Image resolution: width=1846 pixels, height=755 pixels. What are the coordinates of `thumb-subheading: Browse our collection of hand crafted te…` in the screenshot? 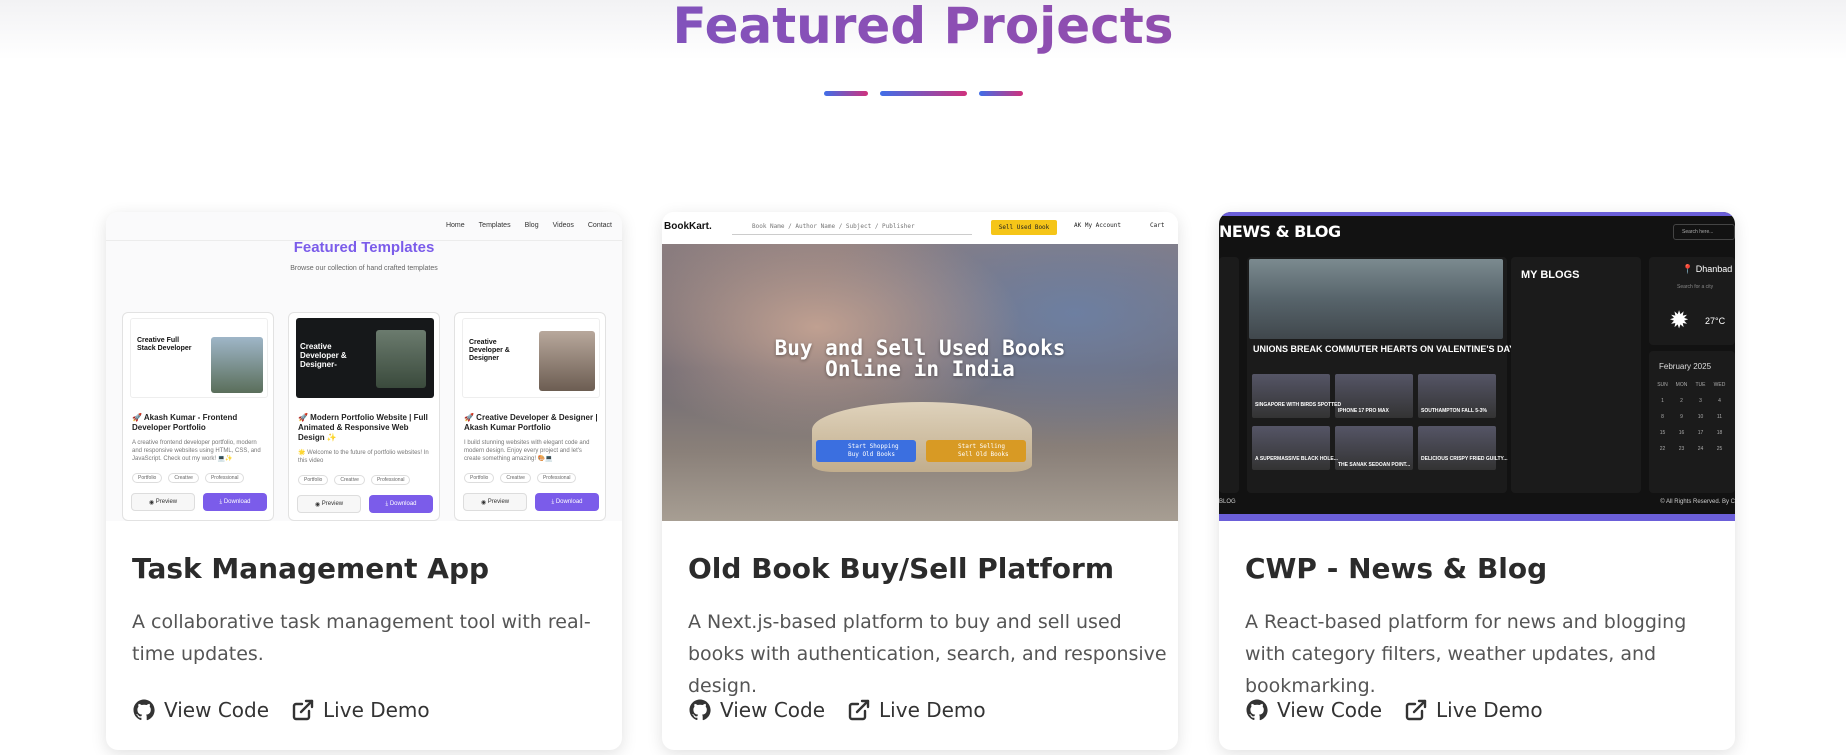 It's located at (364, 268).